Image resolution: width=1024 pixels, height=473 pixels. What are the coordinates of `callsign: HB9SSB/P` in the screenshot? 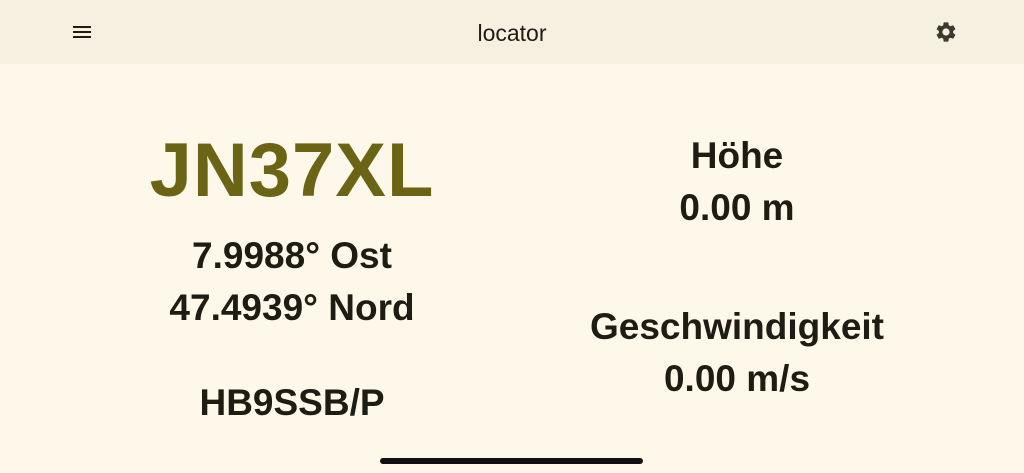 It's located at (292, 402).